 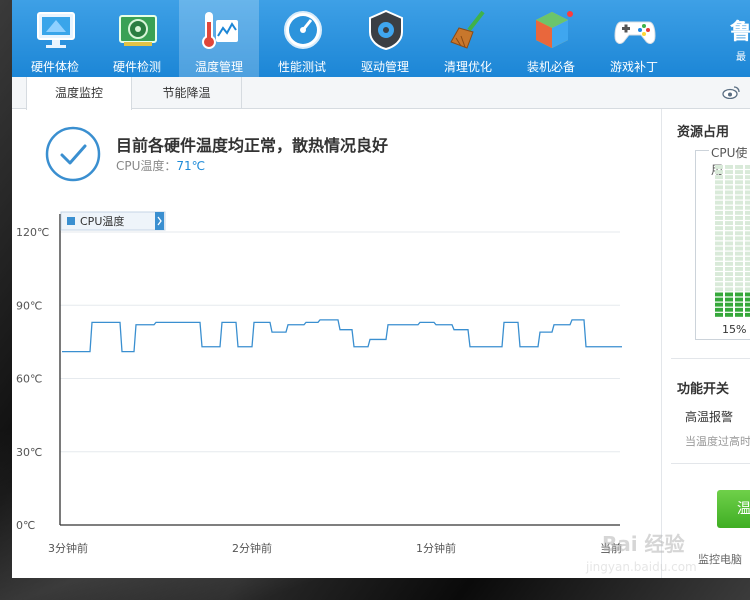 I want to click on cpu-usage-percent: 15%, so click(x=734, y=329).